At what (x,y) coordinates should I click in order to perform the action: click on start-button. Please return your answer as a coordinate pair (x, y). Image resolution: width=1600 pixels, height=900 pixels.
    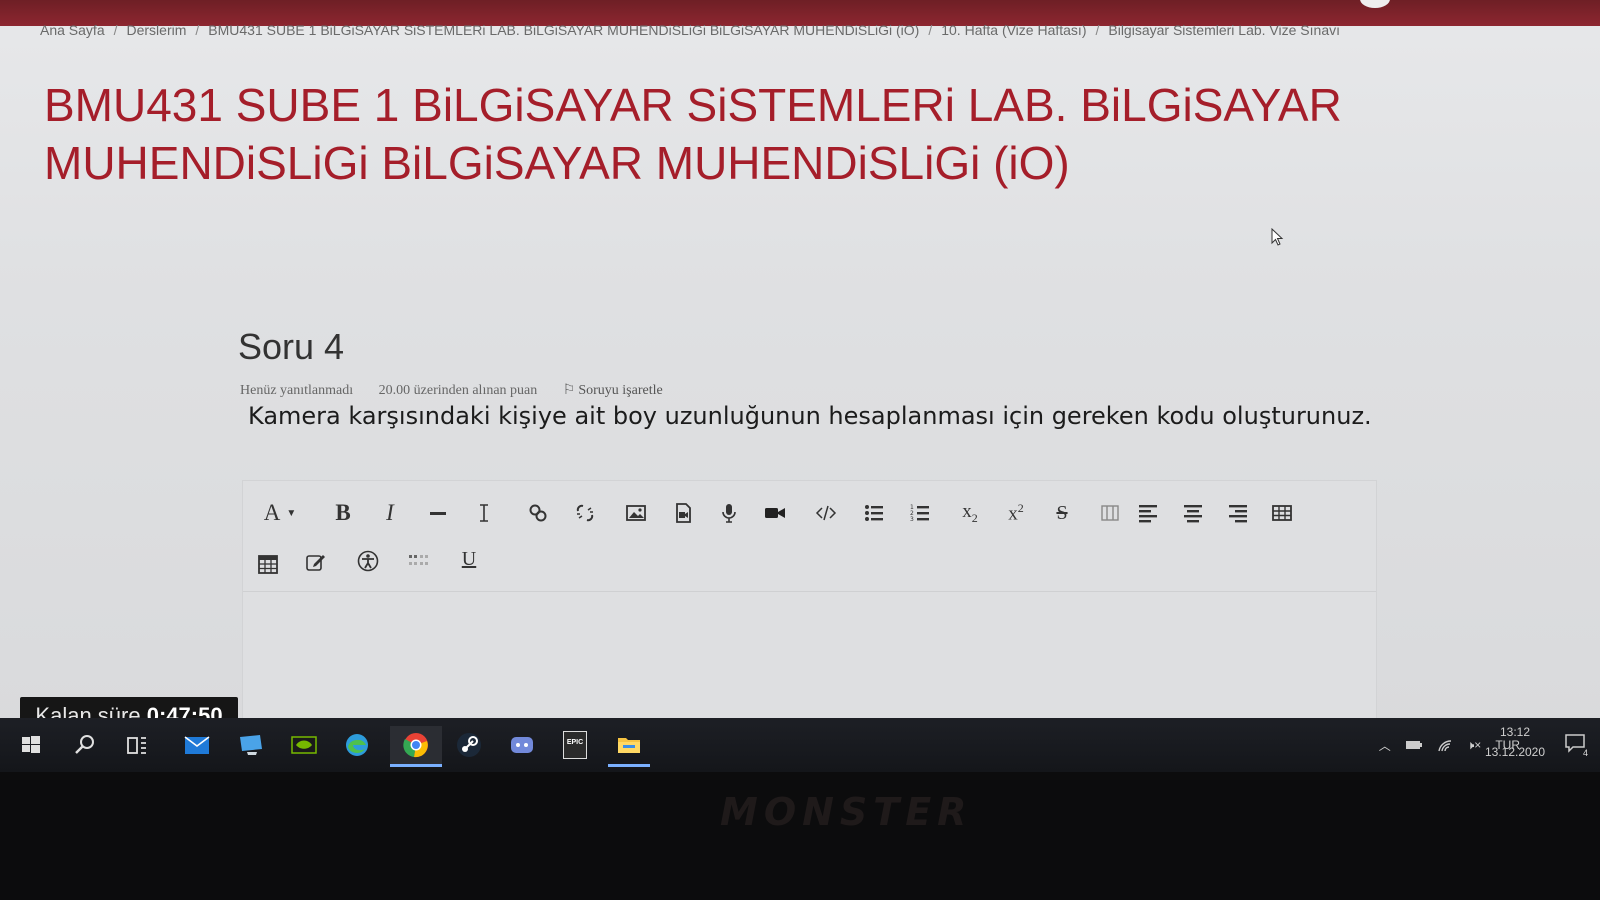
    Looking at the image, I should click on (31, 745).